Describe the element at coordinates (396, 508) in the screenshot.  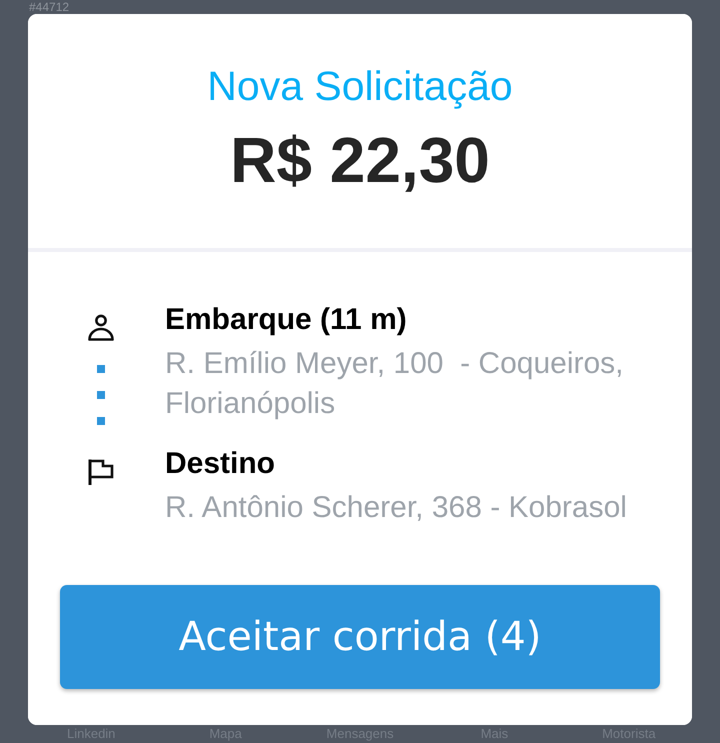
I see `stop-address: R. Antônio Scherer, 368 - Kobrasol` at that location.